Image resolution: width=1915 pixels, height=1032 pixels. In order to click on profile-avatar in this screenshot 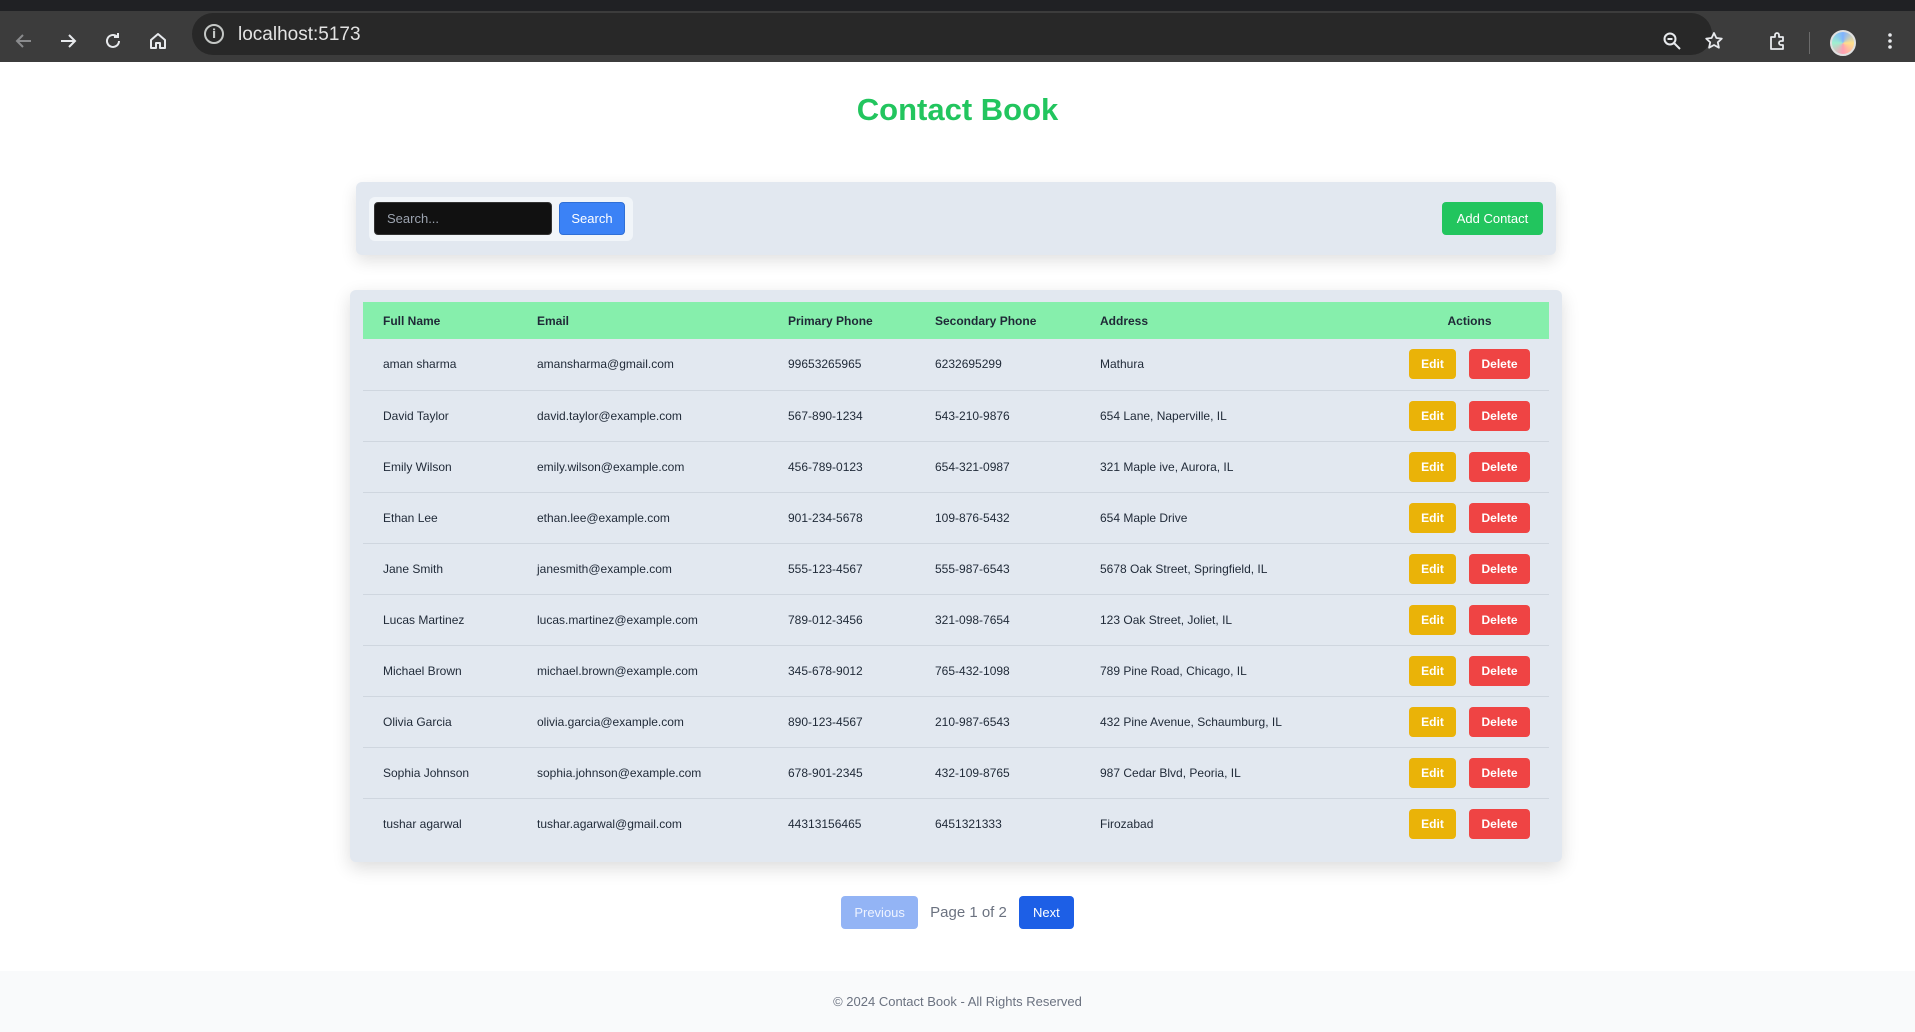, I will do `click(1843, 43)`.